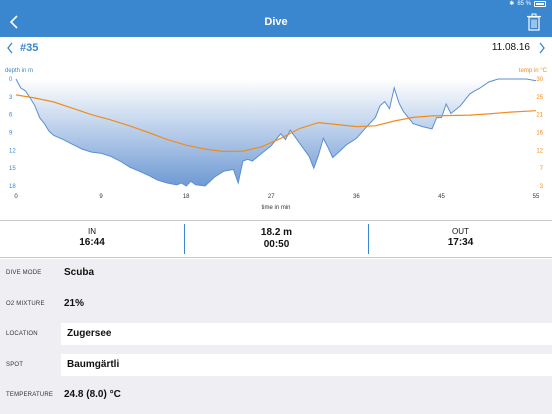 The image size is (552, 414). I want to click on spot-label: SPOT, so click(15, 365).